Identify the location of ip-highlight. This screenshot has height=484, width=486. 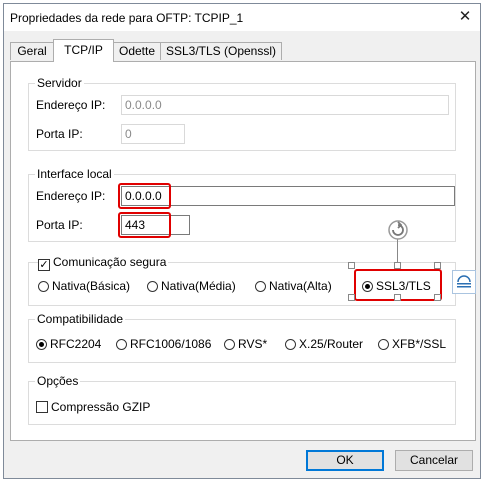
(144, 196).